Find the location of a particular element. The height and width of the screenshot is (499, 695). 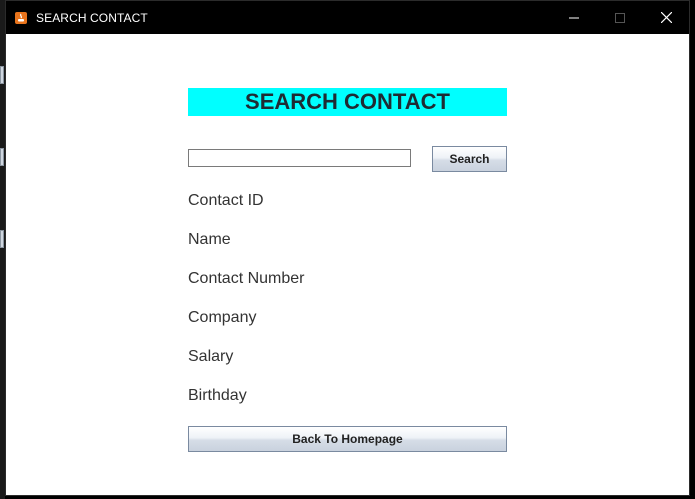

maximize-icon is located at coordinates (620, 18).